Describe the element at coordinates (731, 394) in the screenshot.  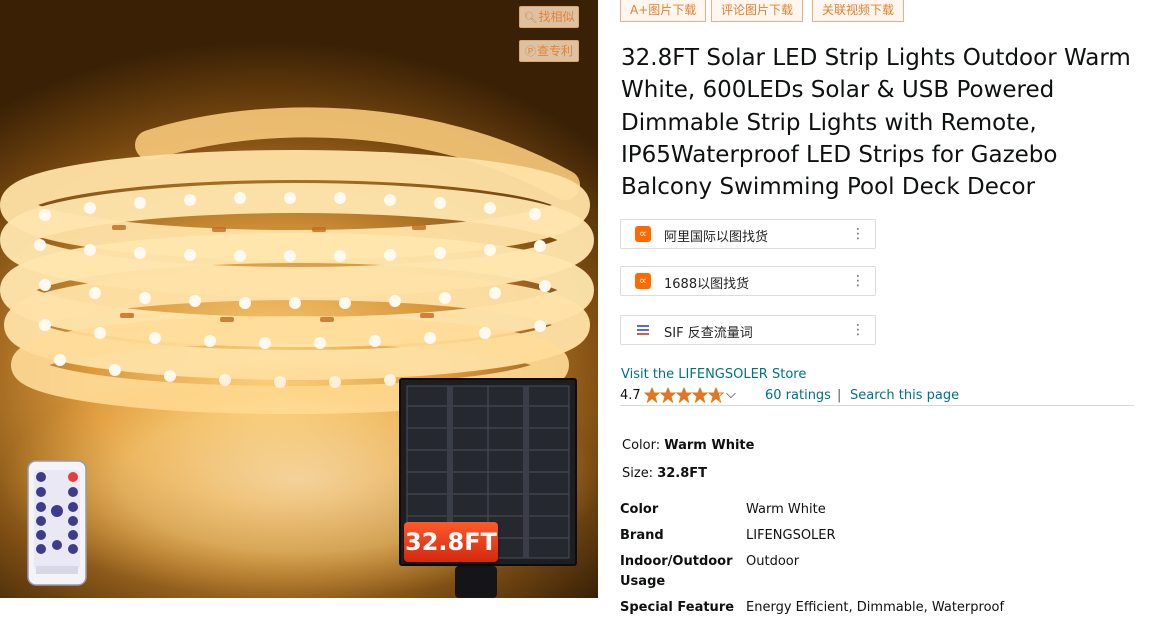
I see `chevron-down-icon: ⌵` at that location.